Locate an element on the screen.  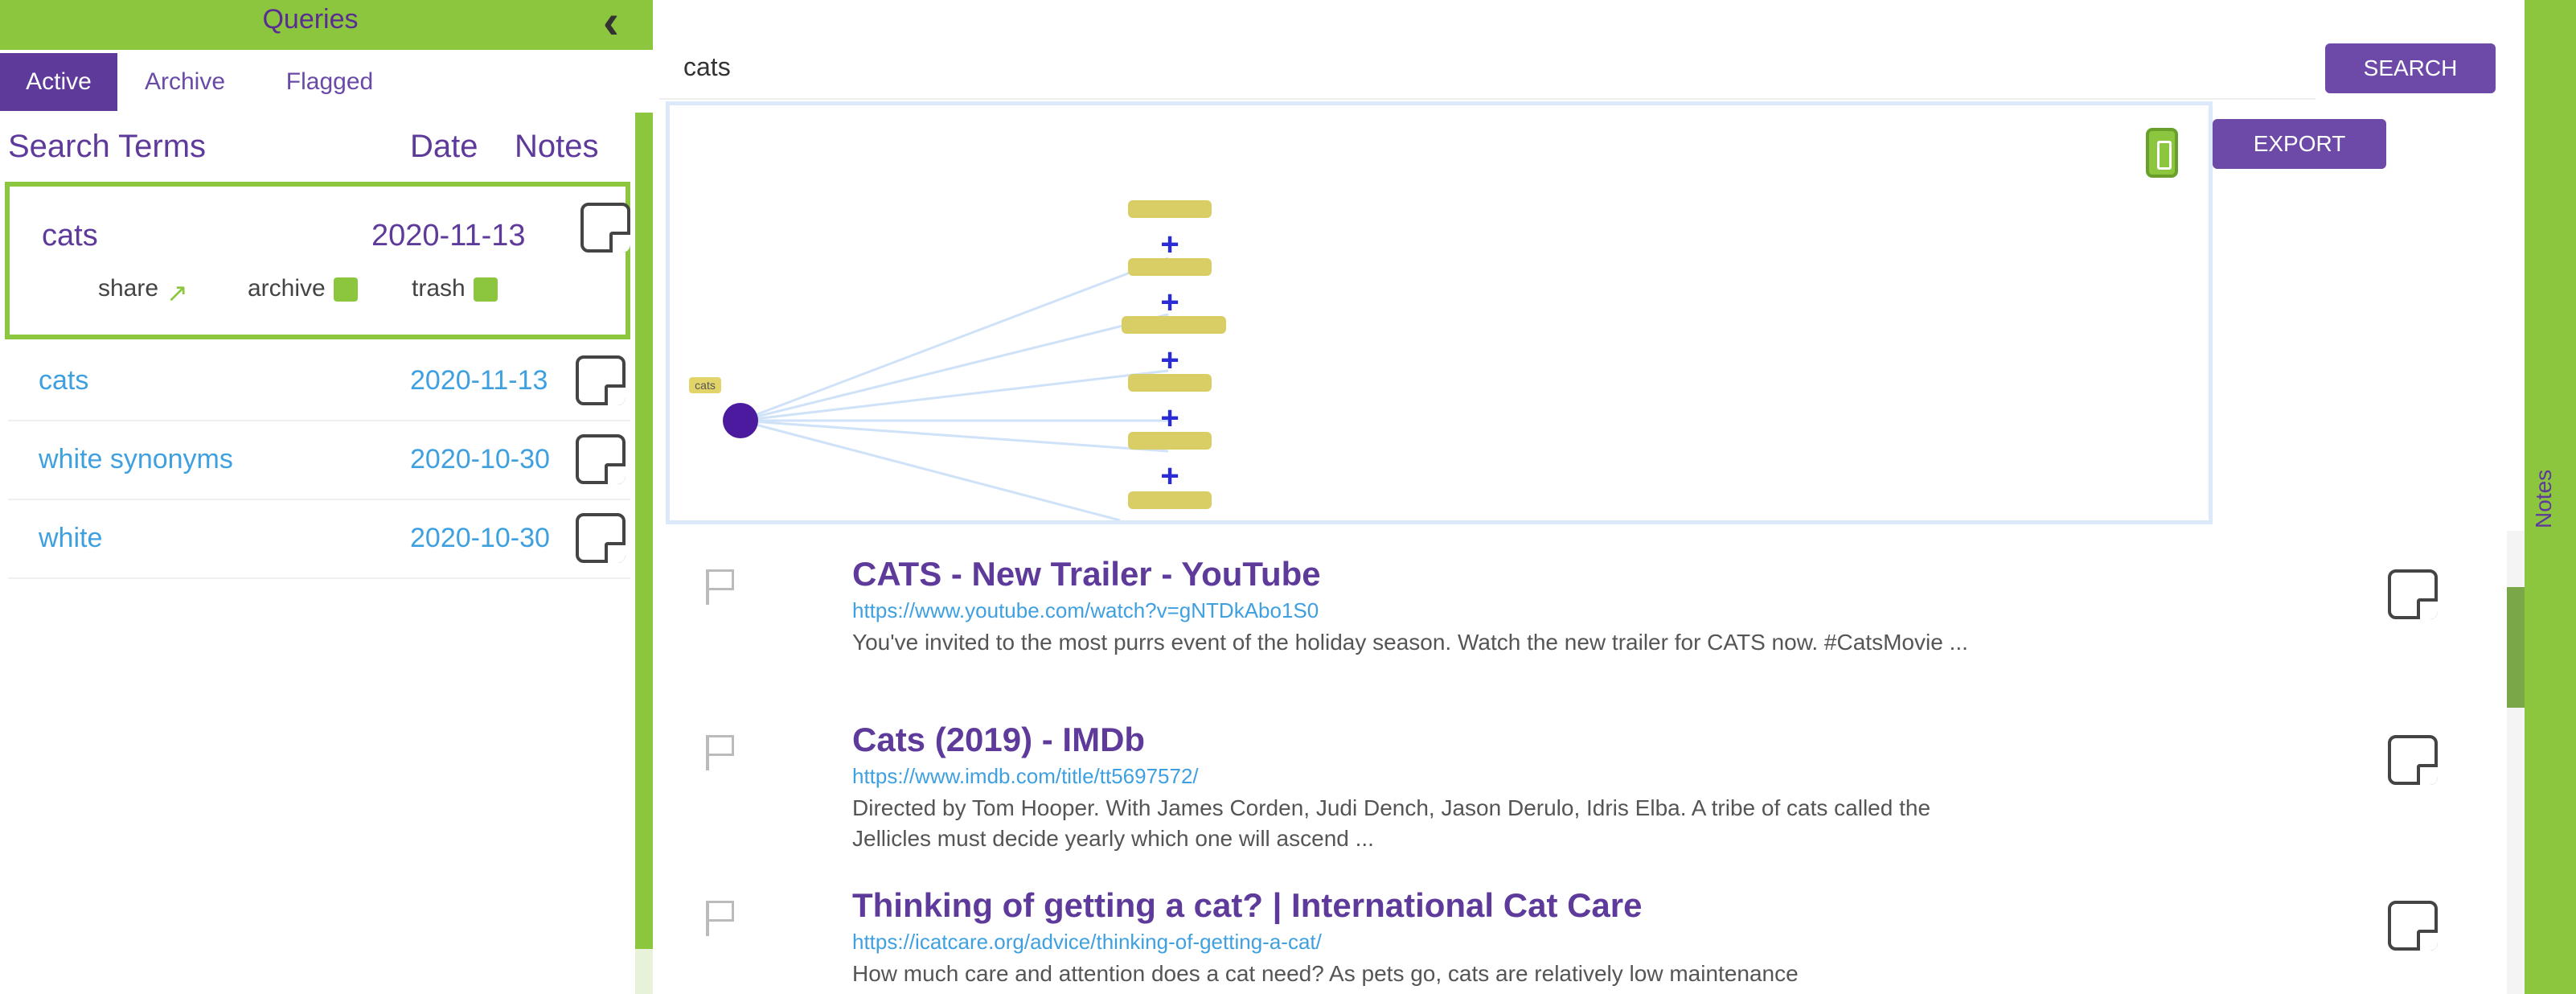
trash-icon is located at coordinates (486, 289).